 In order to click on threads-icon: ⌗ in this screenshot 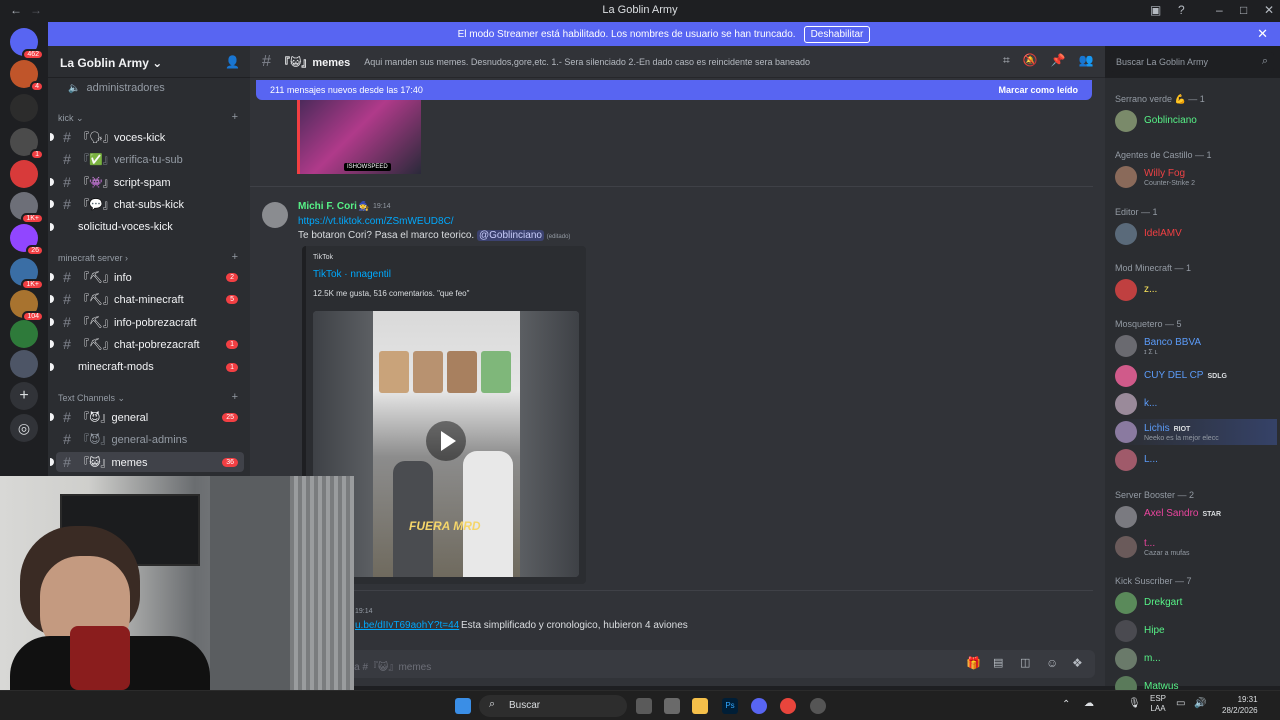, I will do `click(1006, 62)`.